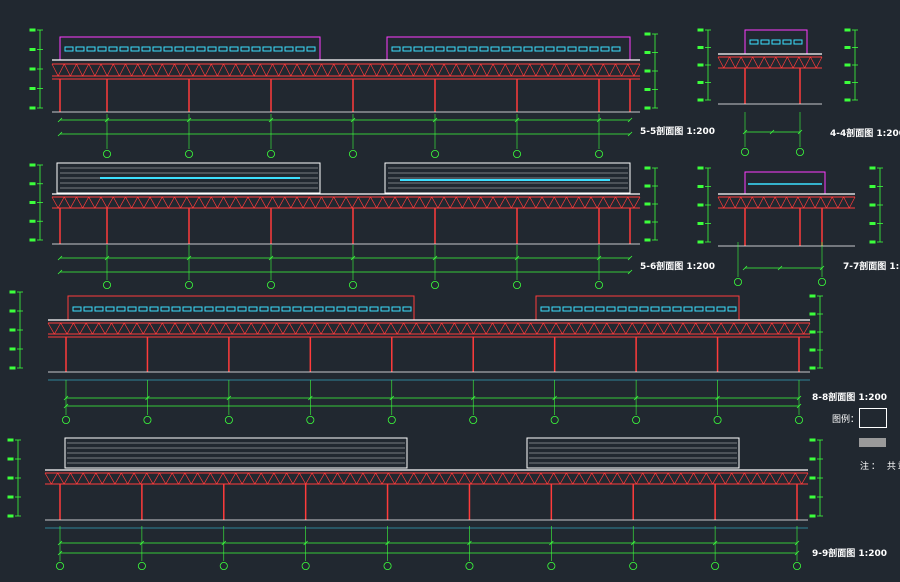 The height and width of the screenshot is (582, 900). What do you see at coordinates (850, 554) in the screenshot?
I see `section-title-9-9: 9-9剖面图 1:200` at bounding box center [850, 554].